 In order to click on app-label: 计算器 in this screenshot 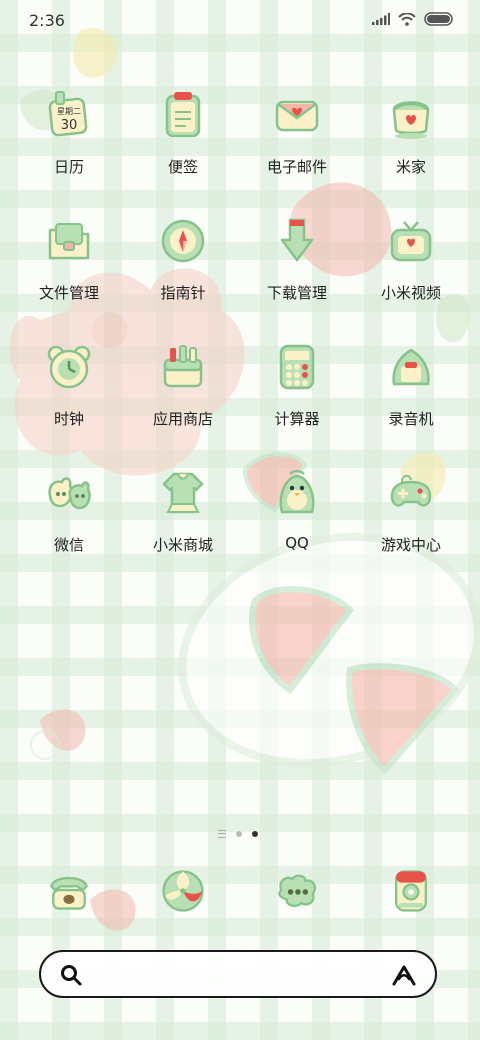, I will do `click(297, 419)`.